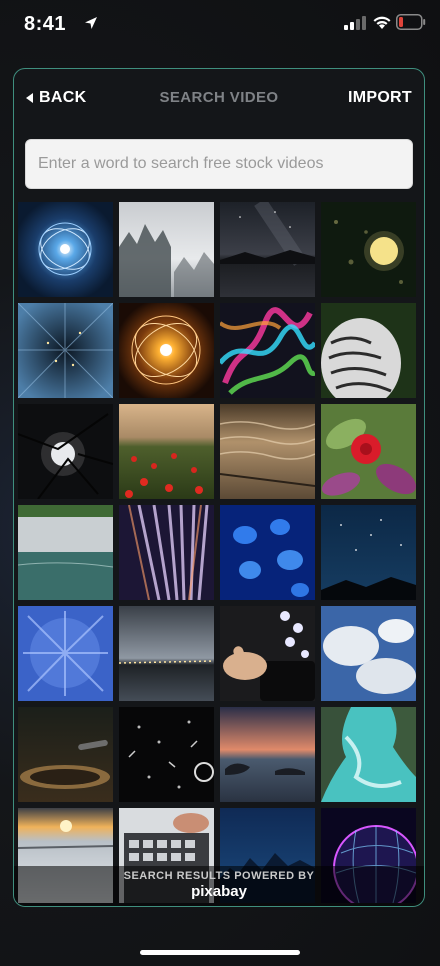 The image size is (440, 966). I want to click on battery-low-icon, so click(411, 22).